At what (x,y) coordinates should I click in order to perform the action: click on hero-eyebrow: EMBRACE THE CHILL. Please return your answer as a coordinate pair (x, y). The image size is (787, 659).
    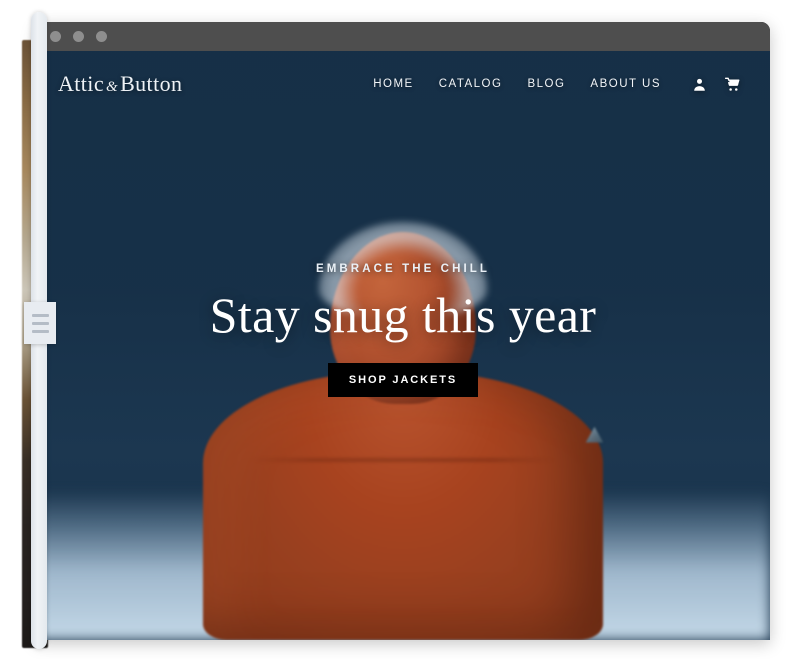
    Looking at the image, I should click on (403, 269).